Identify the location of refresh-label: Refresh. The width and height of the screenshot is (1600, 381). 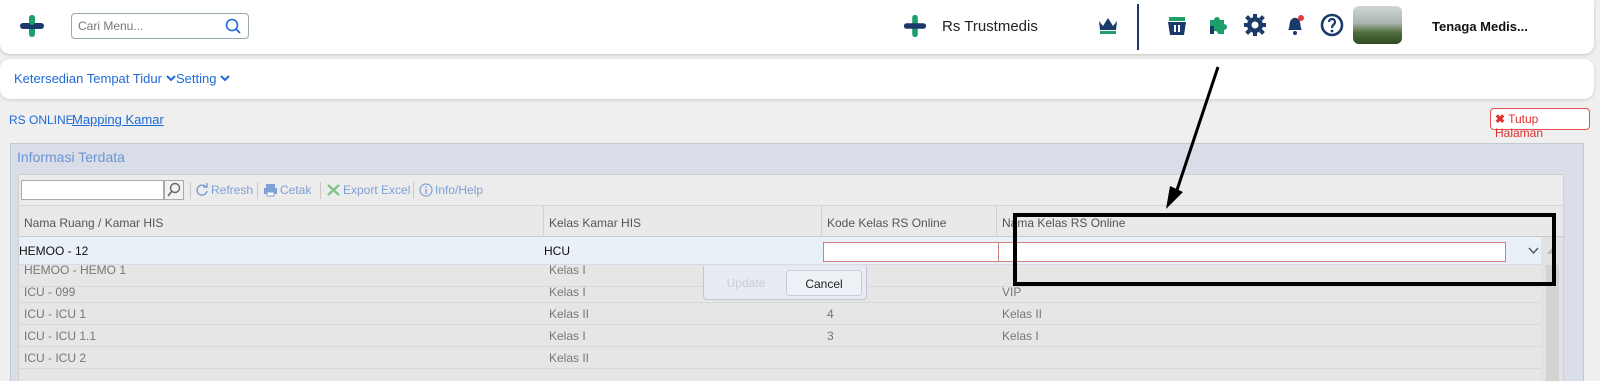
(232, 190).